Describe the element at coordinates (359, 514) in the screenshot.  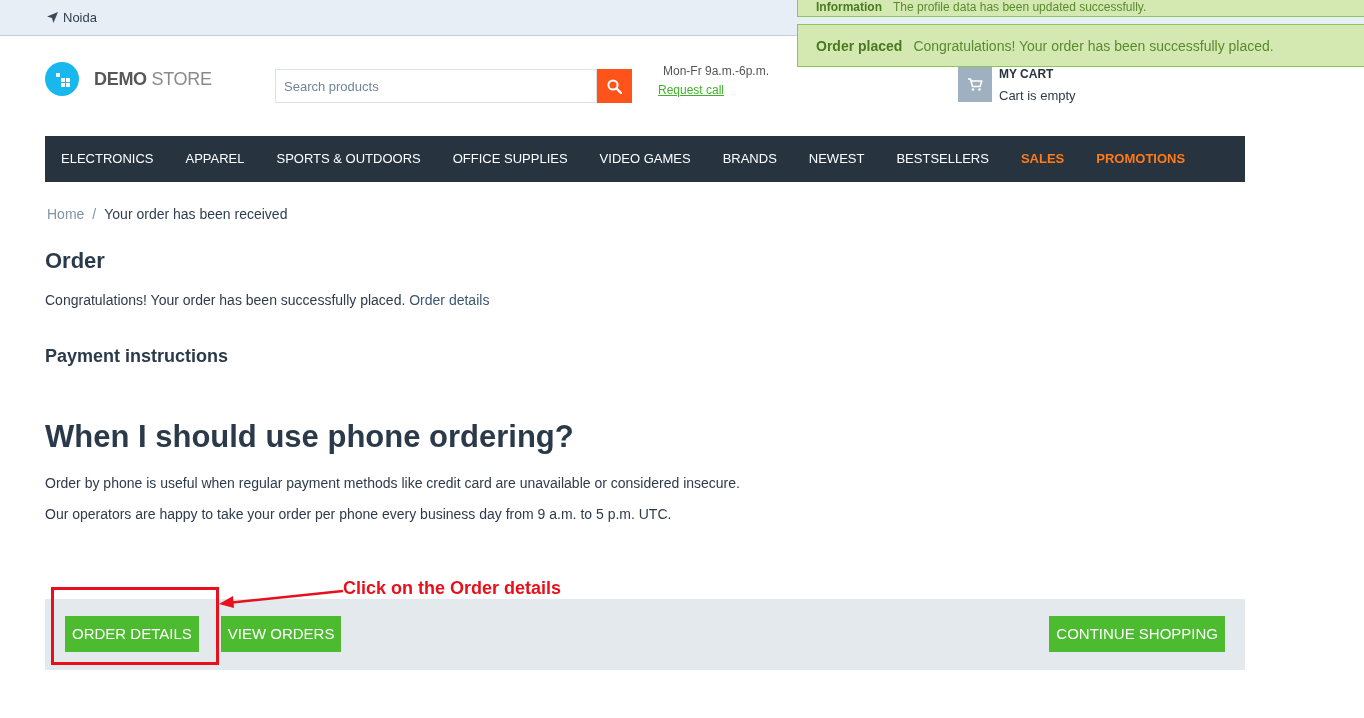
I see `info-paragraph: Our operators are happy to take your order per phone every business day from 9 a.m. to 5 p.m. UTC.` at that location.